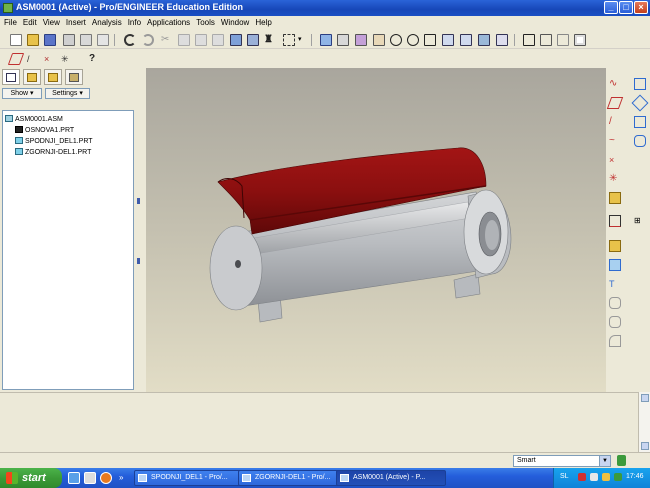 This screenshot has height=488, width=650. What do you see at coordinates (236, 40) in the screenshot?
I see `regenerate-icon` at bounding box center [236, 40].